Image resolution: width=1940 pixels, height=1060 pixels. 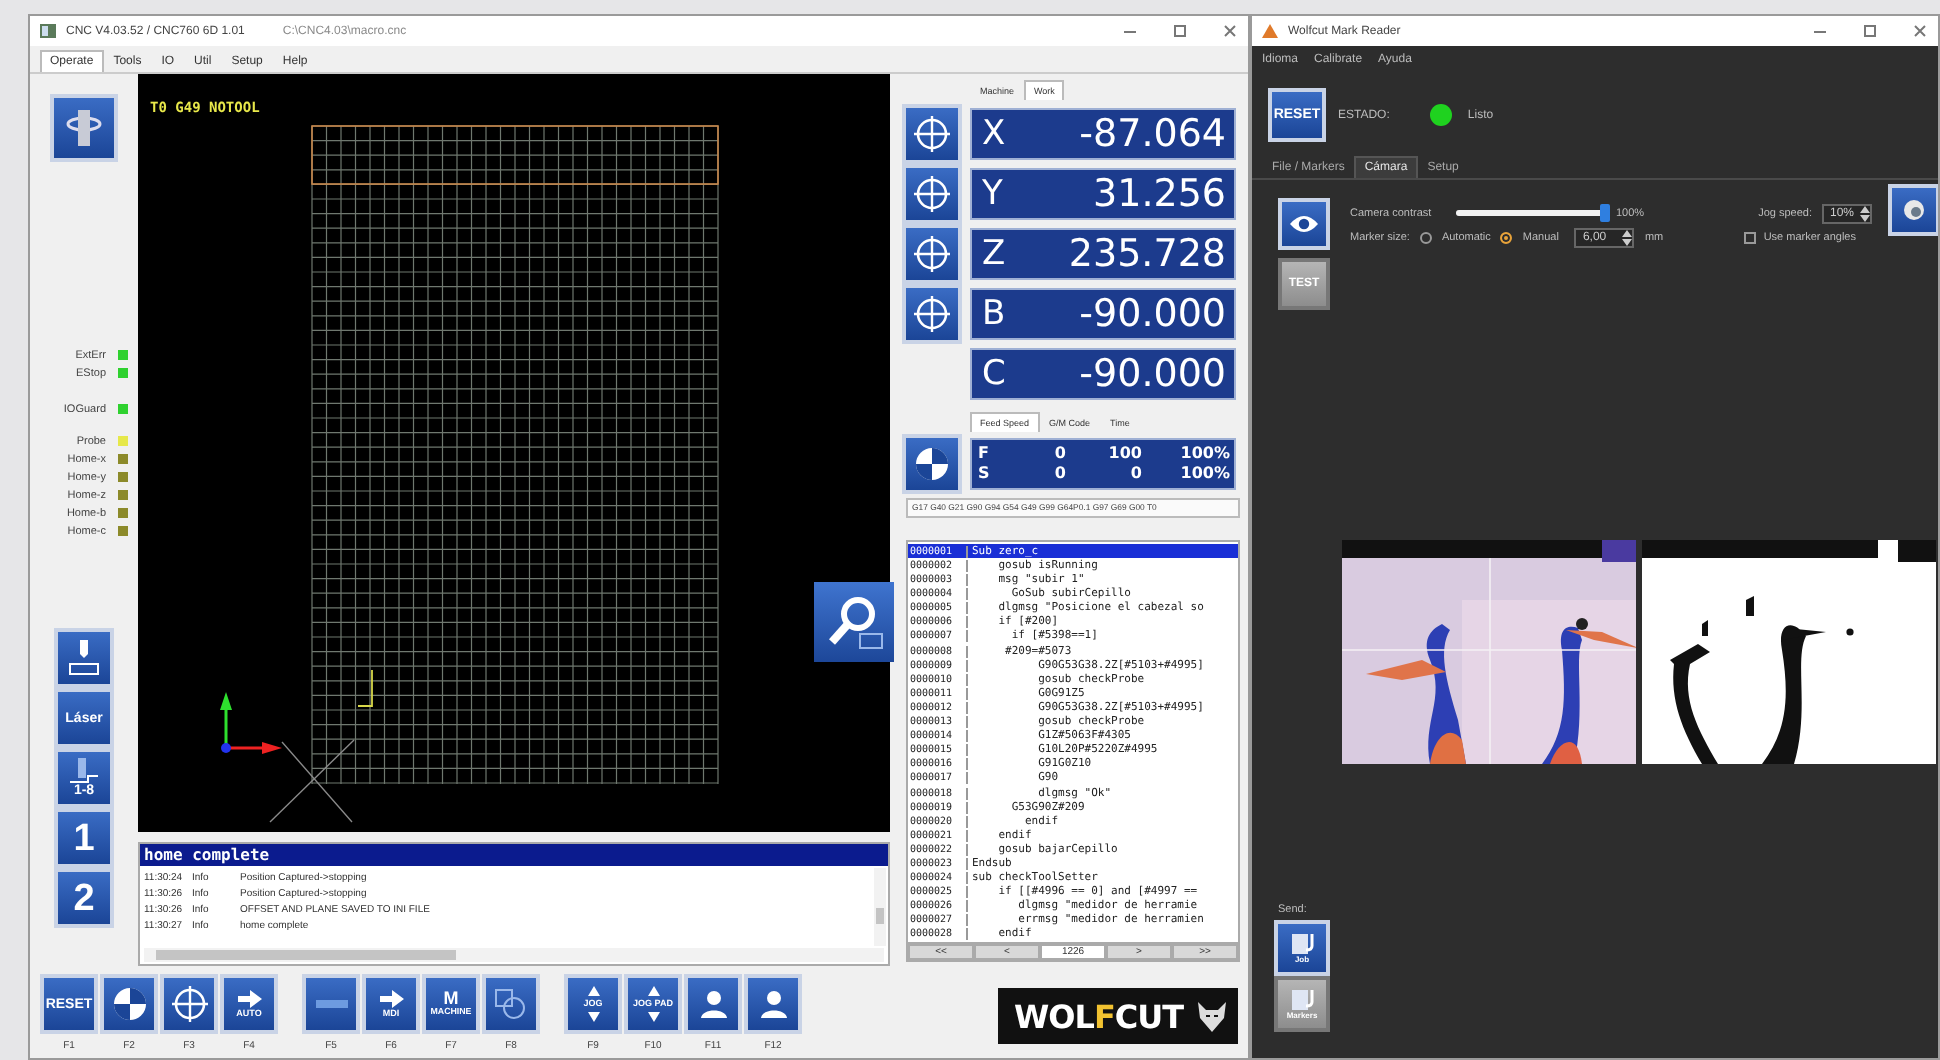 What do you see at coordinates (994, 373) in the screenshot?
I see `axis-letter: C` at bounding box center [994, 373].